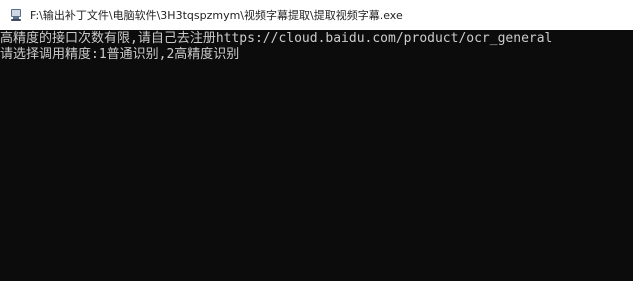  I want to click on console-app-icon, so click(16, 15).